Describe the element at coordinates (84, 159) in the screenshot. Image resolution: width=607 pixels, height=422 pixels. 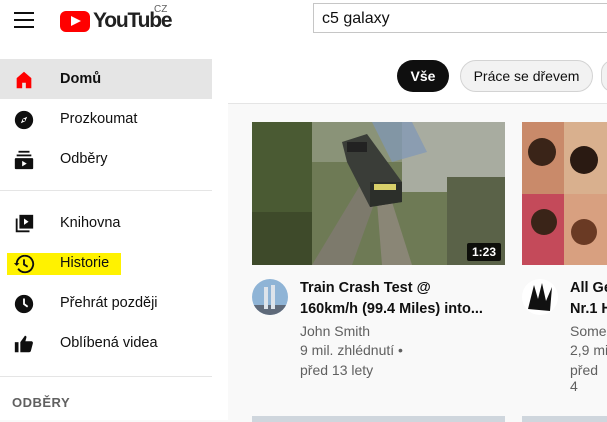
I see `sidebar-item-label: Odběry` at that location.